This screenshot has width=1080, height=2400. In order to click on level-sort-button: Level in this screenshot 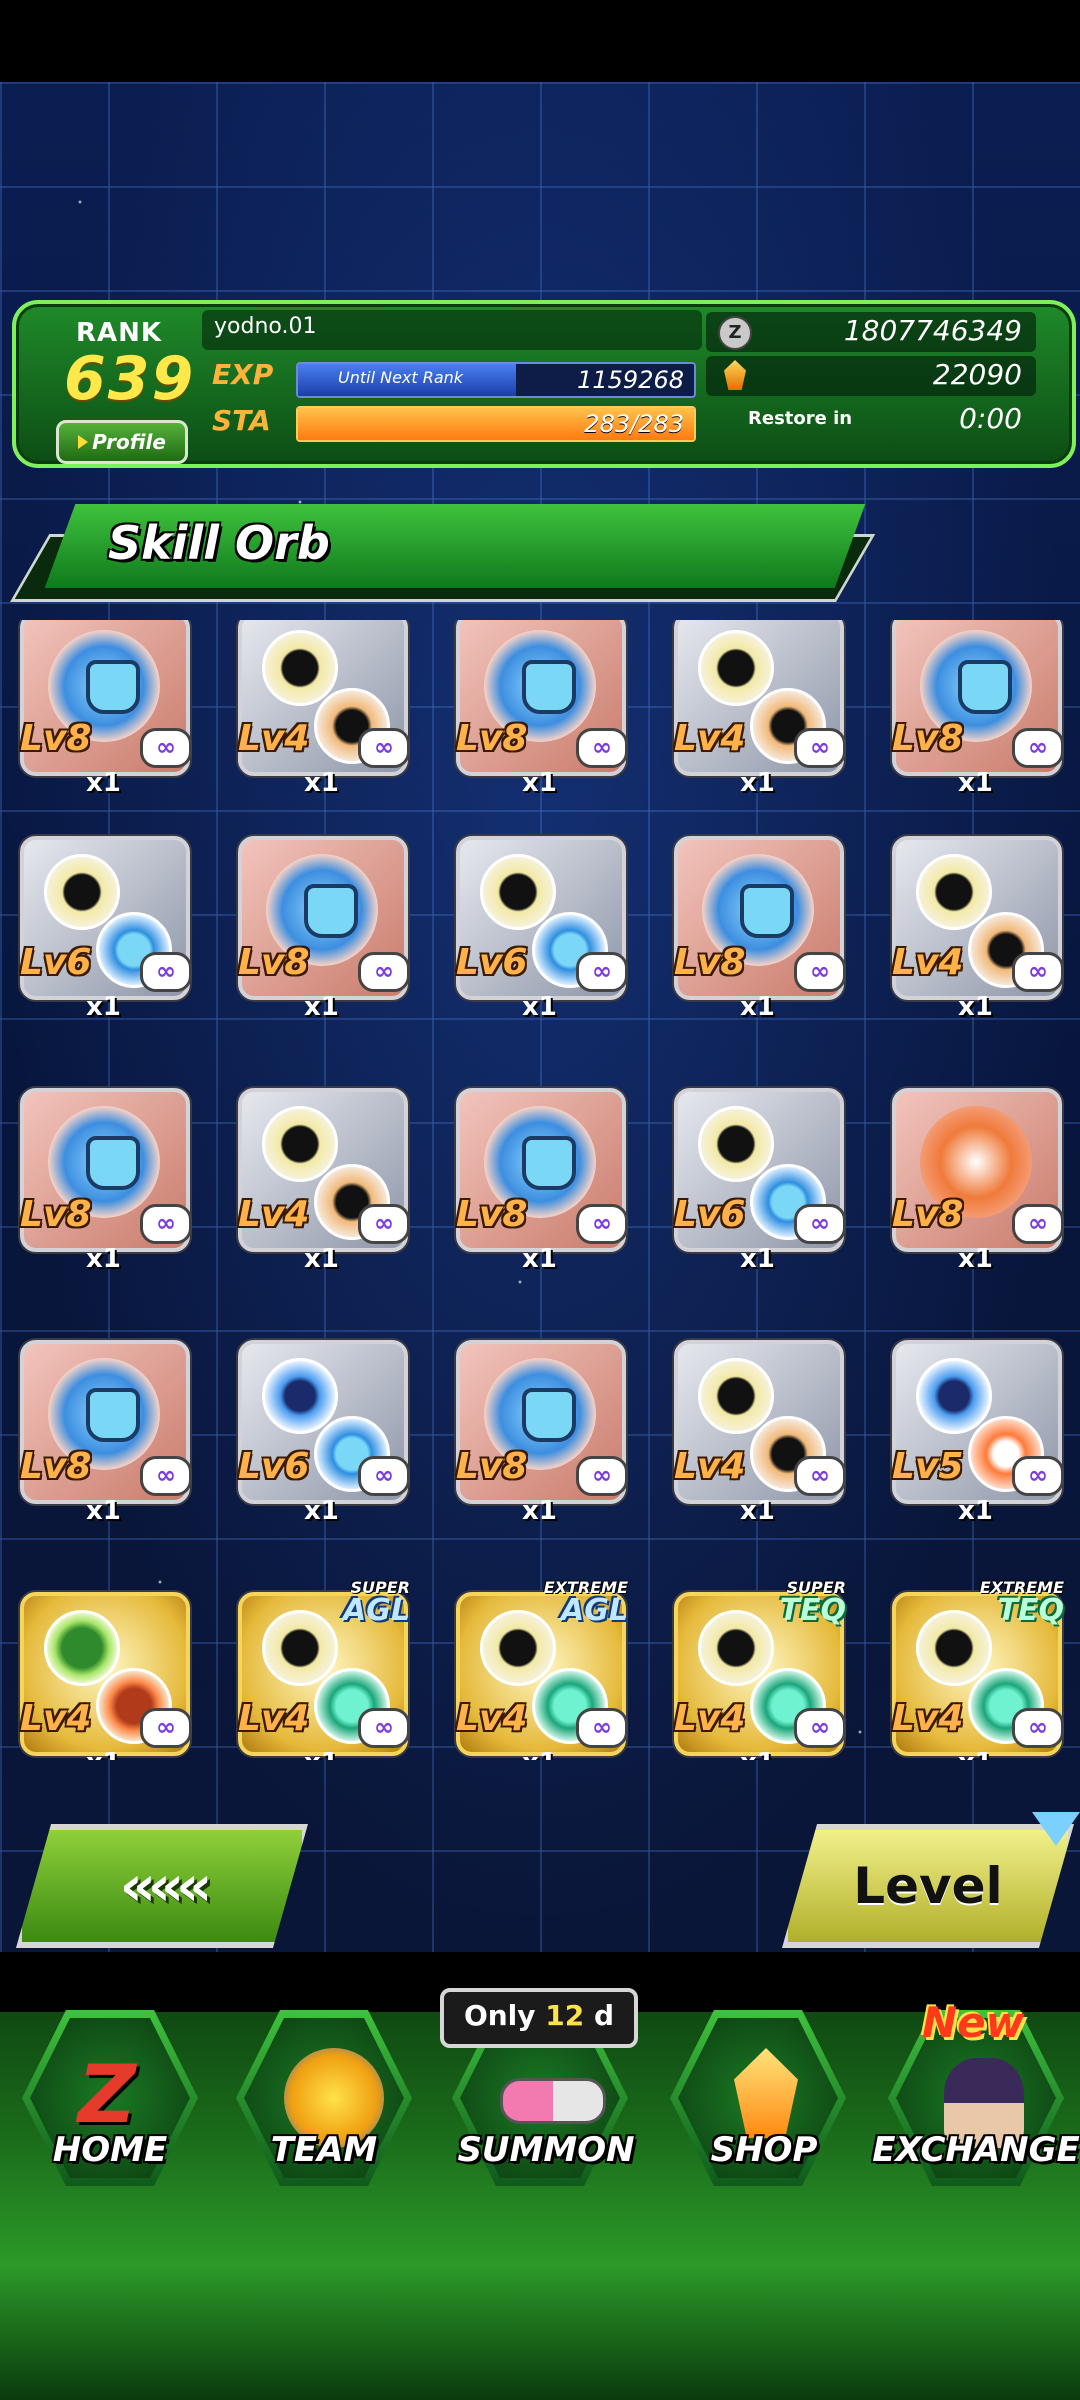, I will do `click(928, 1886)`.